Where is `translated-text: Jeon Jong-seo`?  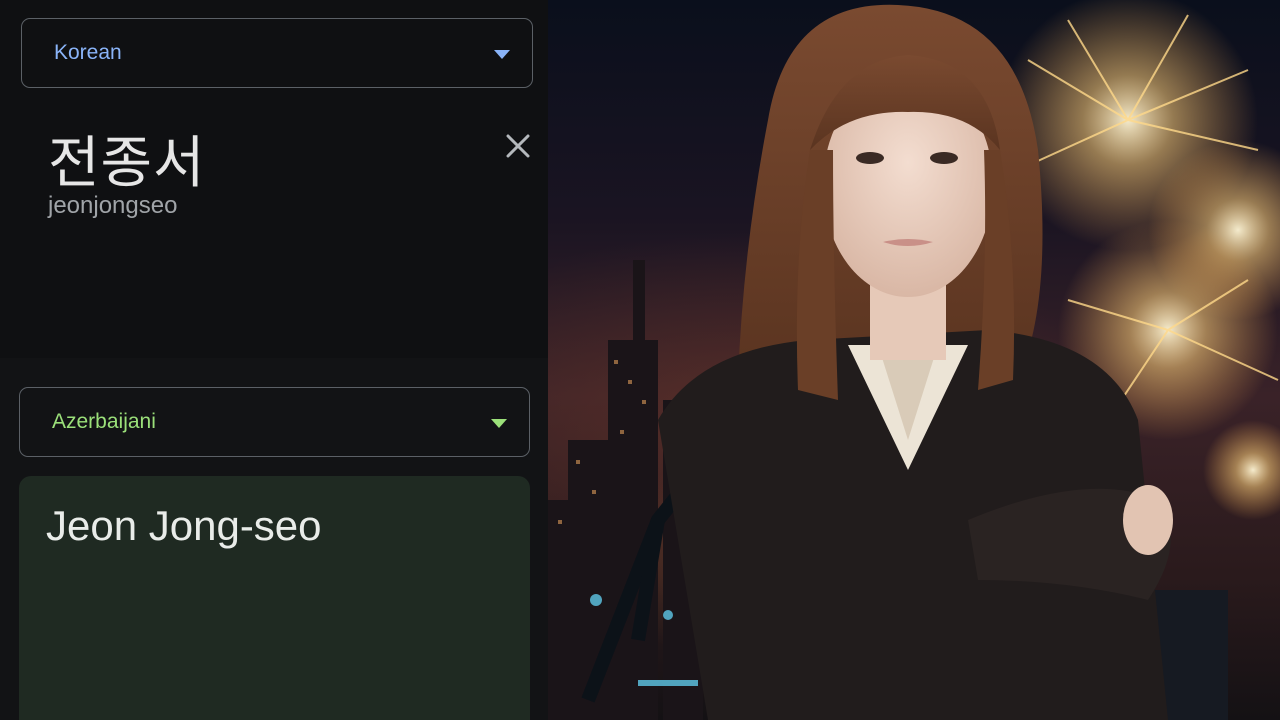
translated-text: Jeon Jong-seo is located at coordinates (184, 525).